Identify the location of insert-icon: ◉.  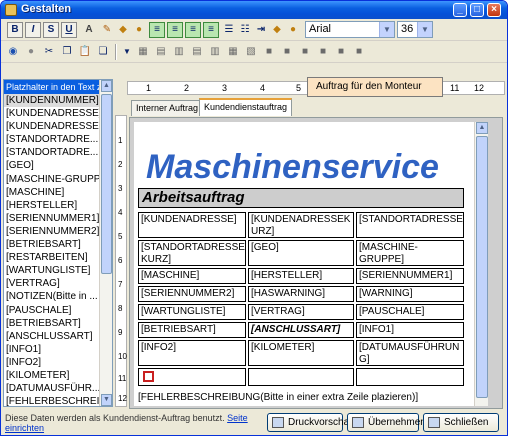
(13, 52).